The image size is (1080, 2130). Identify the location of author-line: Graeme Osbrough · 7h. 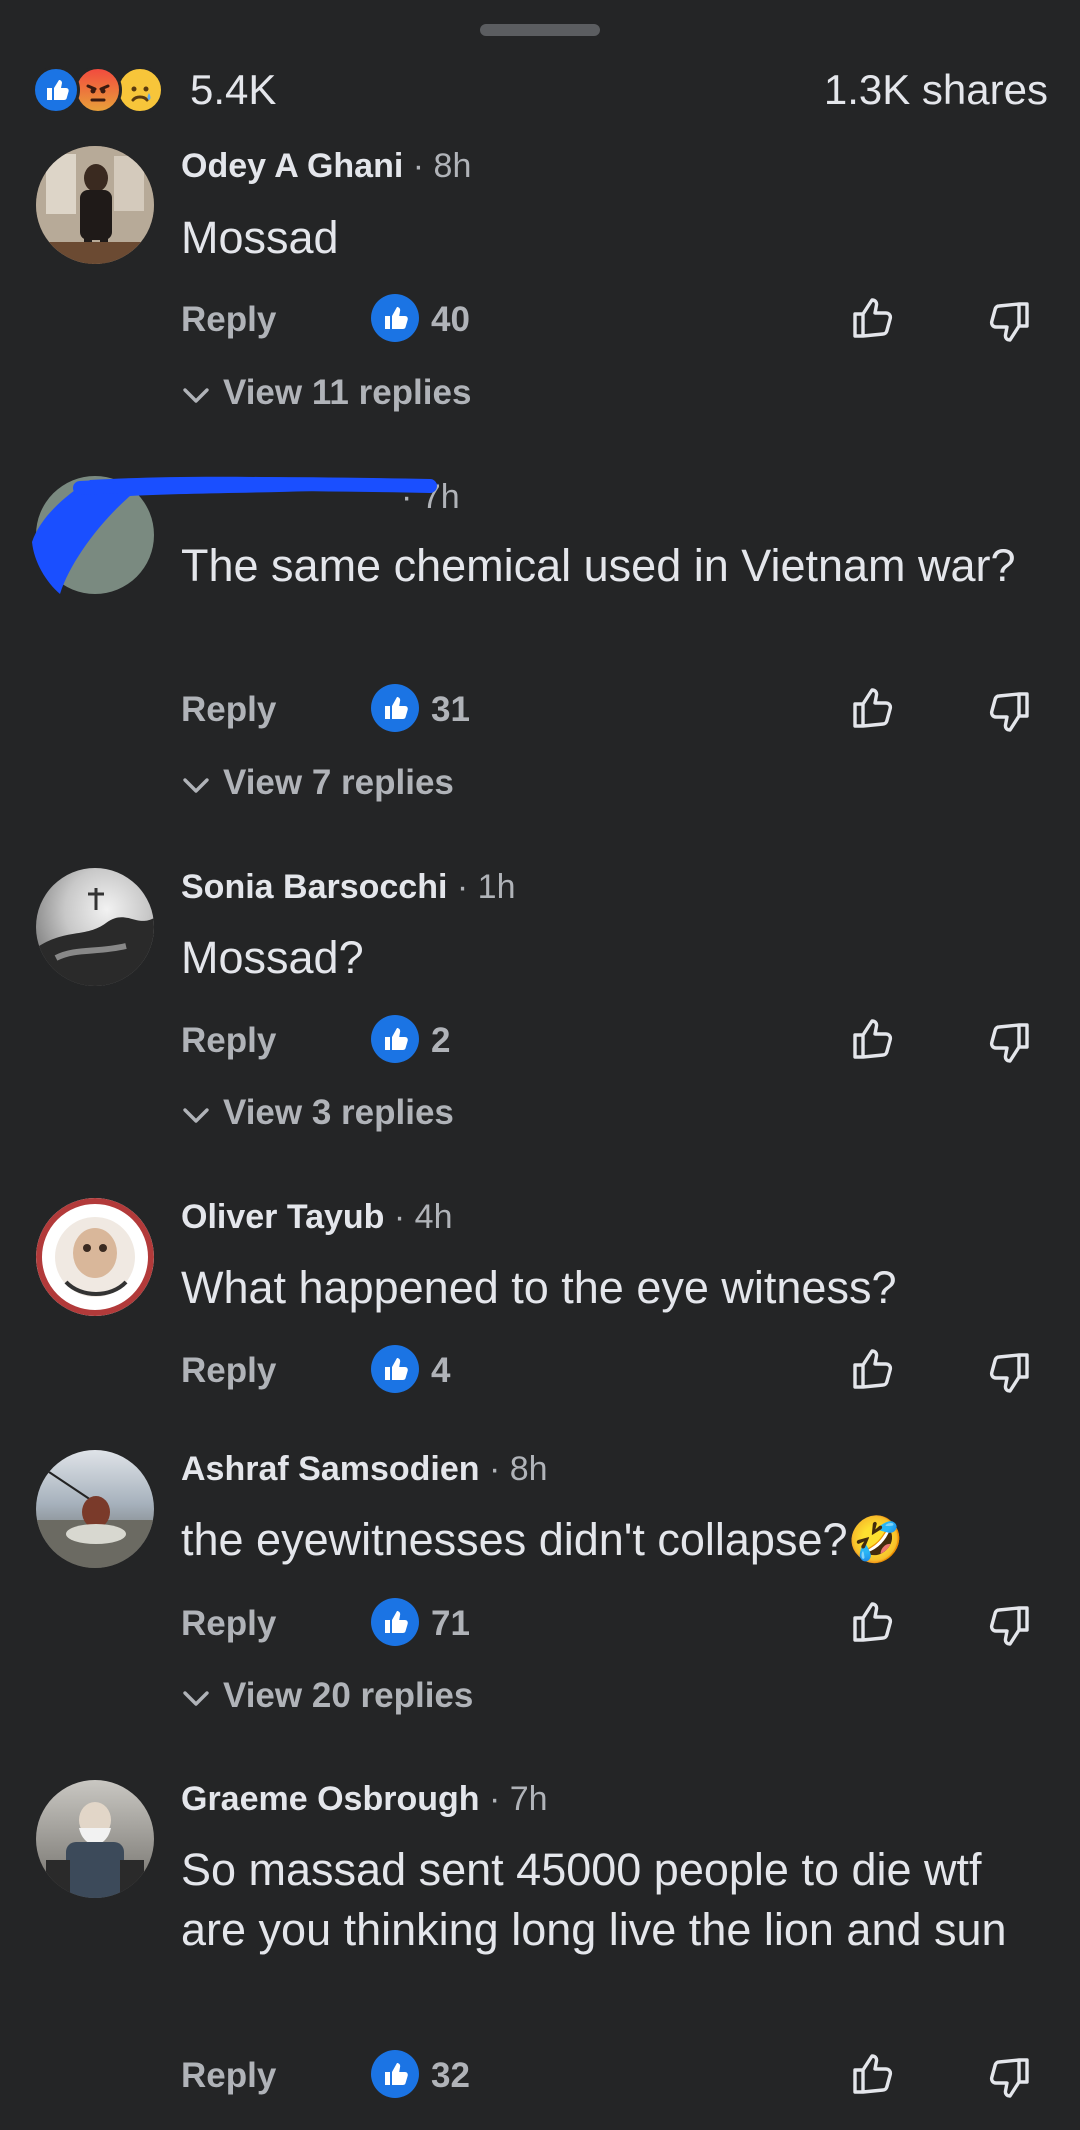
(364, 1799).